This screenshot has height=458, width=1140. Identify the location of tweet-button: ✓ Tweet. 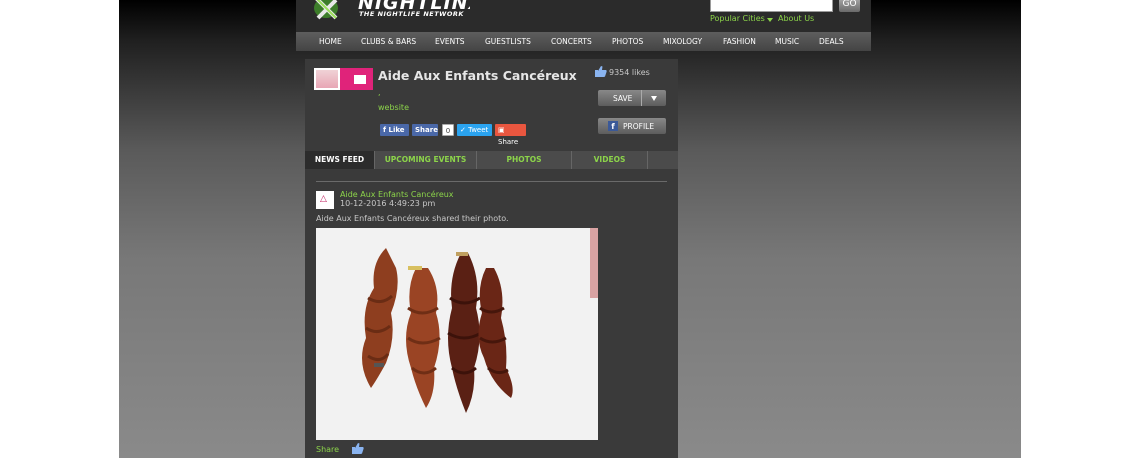
(474, 130).